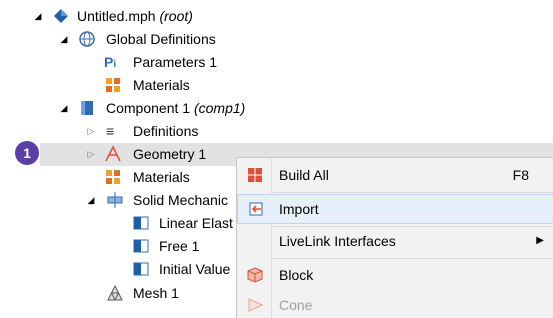  Describe the element at coordinates (195, 269) in the screenshot. I see `tree-label: Initial Value` at that location.